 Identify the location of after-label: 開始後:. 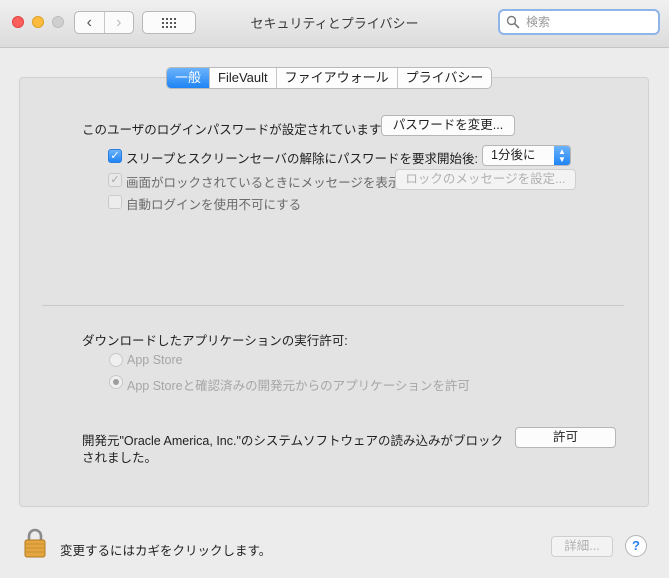
(457, 159).